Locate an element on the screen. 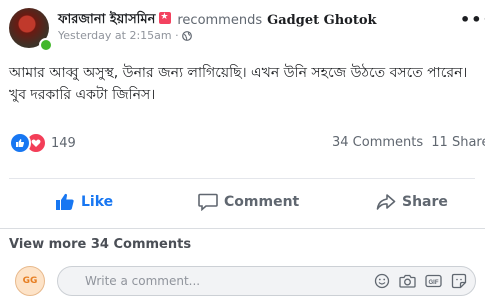 This screenshot has width=485, height=303. sticker-icon is located at coordinates (459, 281).